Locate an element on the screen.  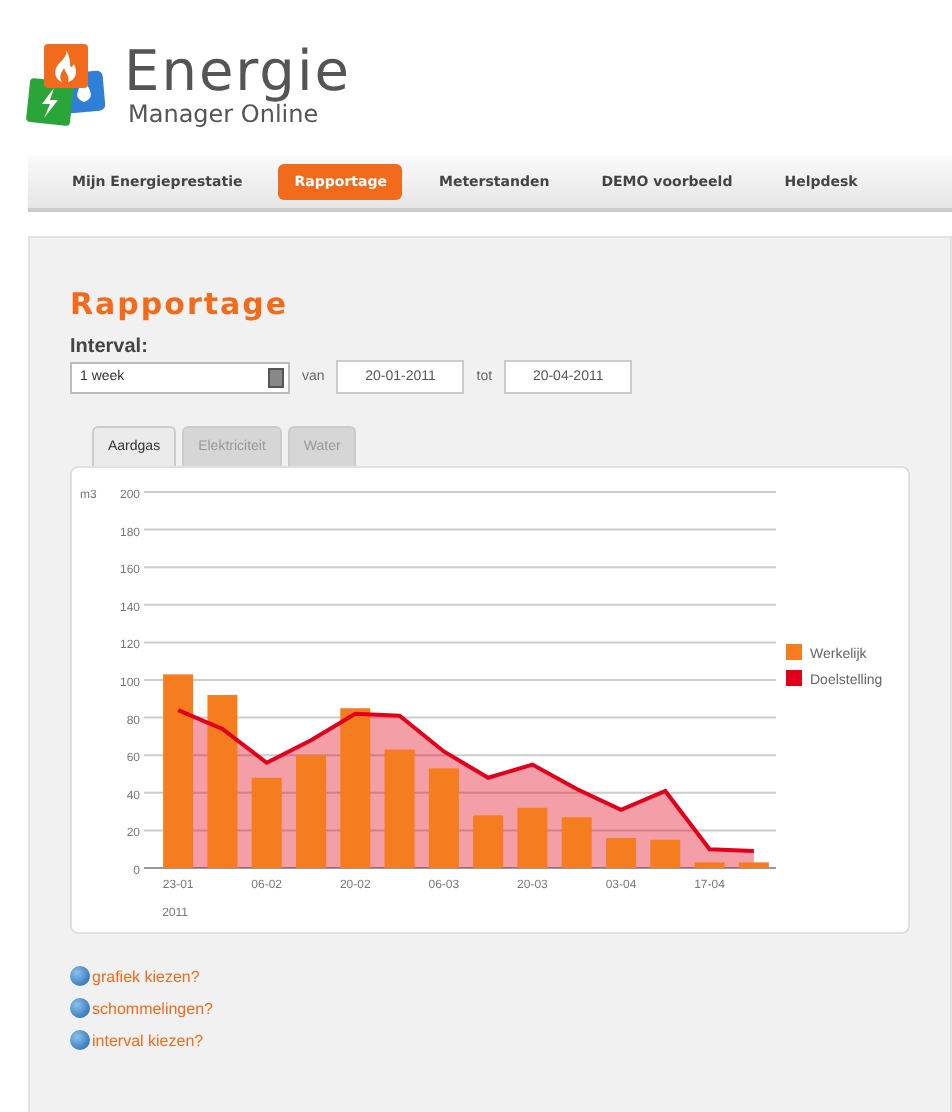
interval-label: Interval: is located at coordinates (109, 347).